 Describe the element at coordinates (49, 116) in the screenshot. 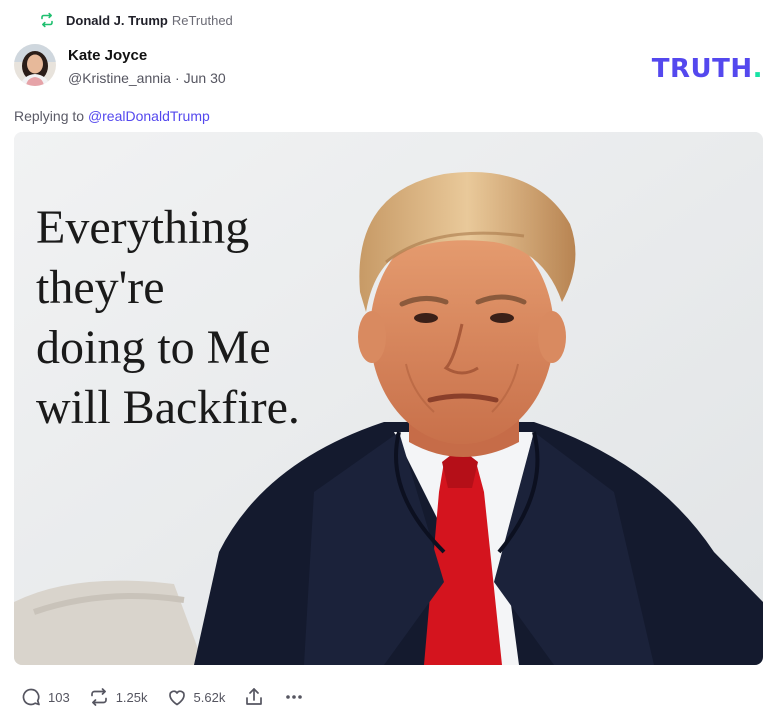

I see `reply-prefix: Replying to` at that location.